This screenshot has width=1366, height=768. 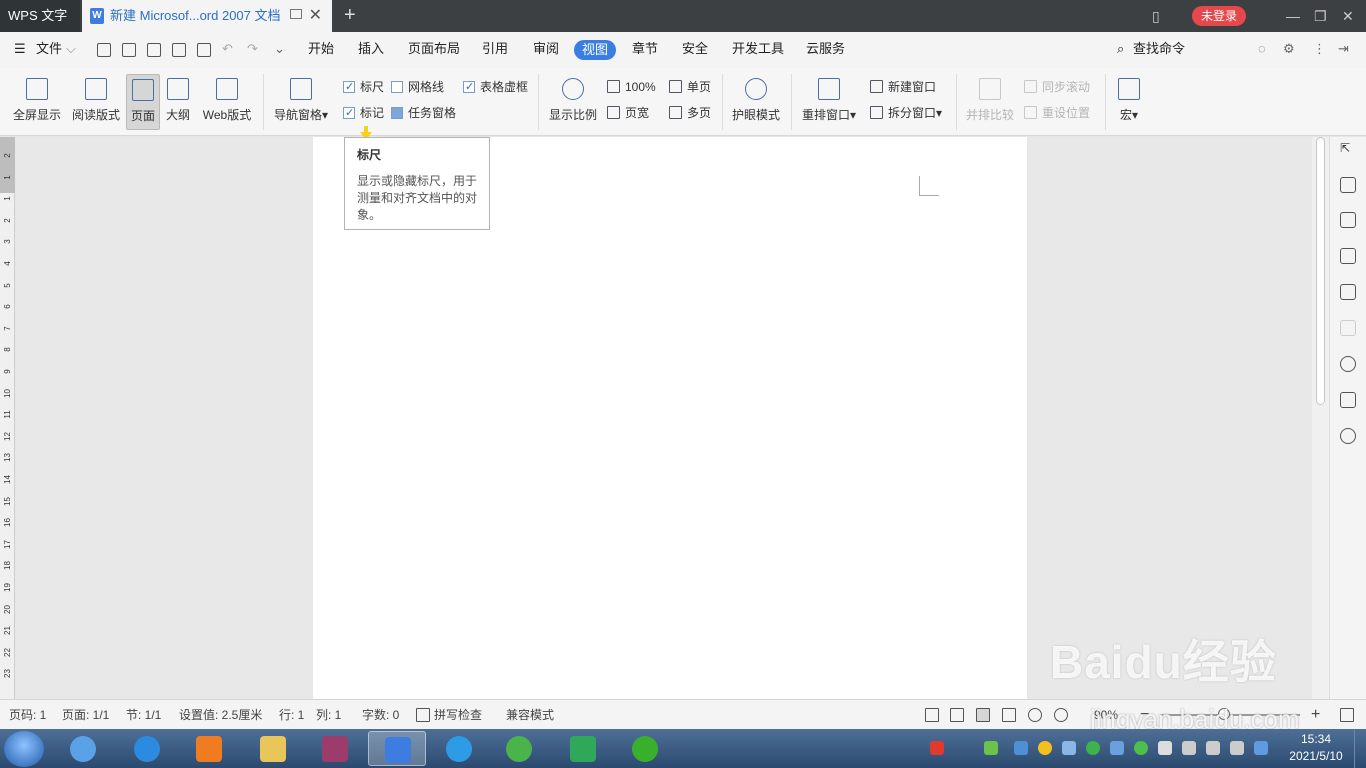 What do you see at coordinates (1165, 748) in the screenshot?
I see `printer-icon` at bounding box center [1165, 748].